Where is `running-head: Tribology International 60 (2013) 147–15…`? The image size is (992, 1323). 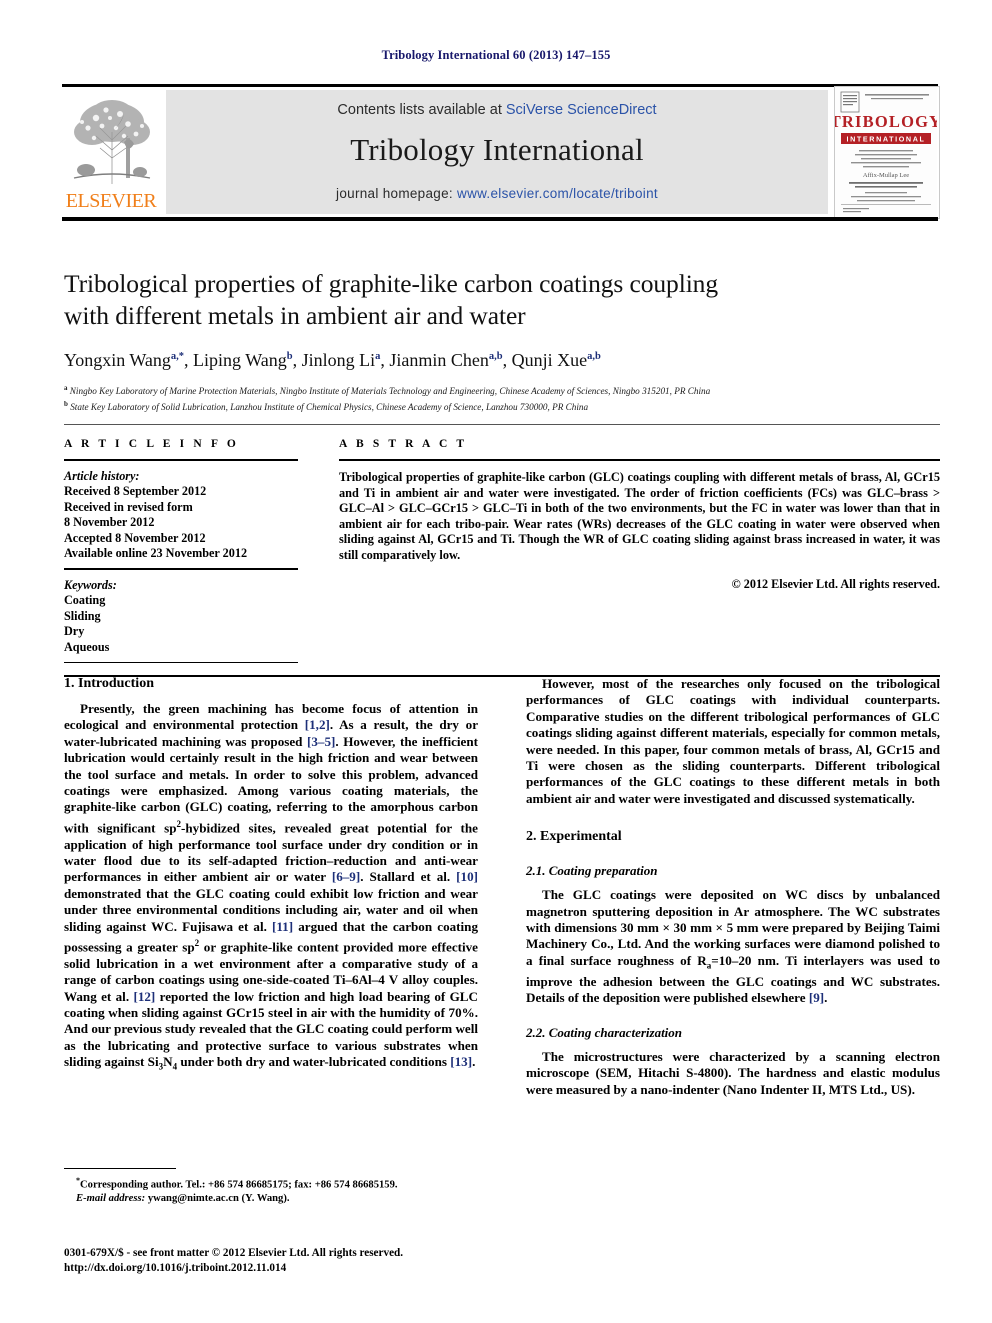 running-head: Tribology International 60 (2013) 147–15… is located at coordinates (496, 55).